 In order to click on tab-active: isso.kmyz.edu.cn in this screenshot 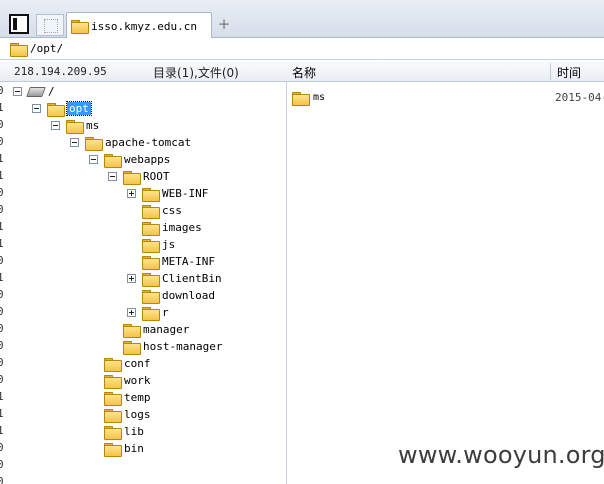, I will do `click(139, 25)`.